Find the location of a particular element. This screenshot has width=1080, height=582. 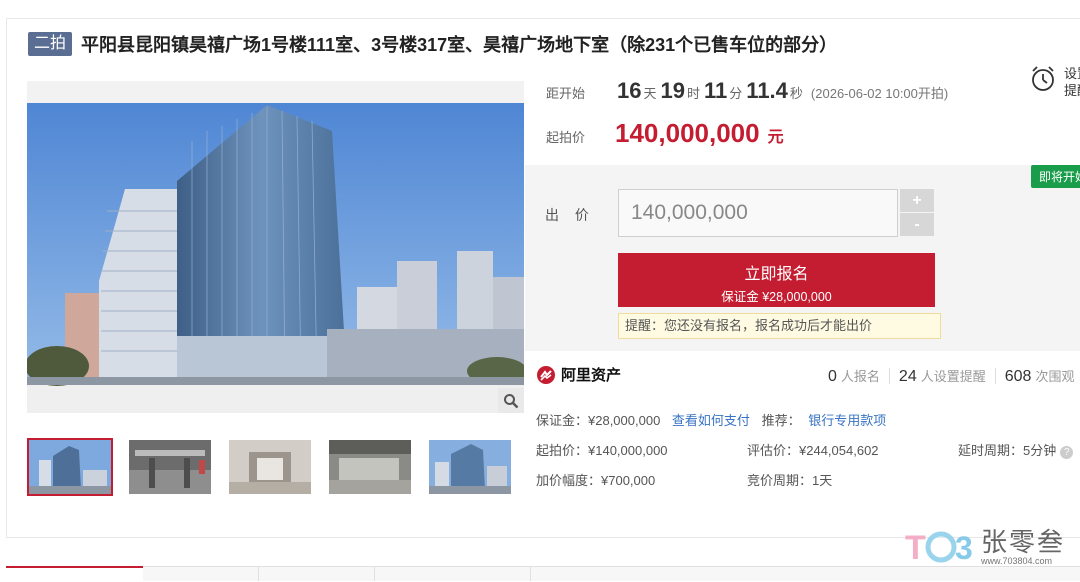

countdown-seconds: 11.4 is located at coordinates (767, 90).